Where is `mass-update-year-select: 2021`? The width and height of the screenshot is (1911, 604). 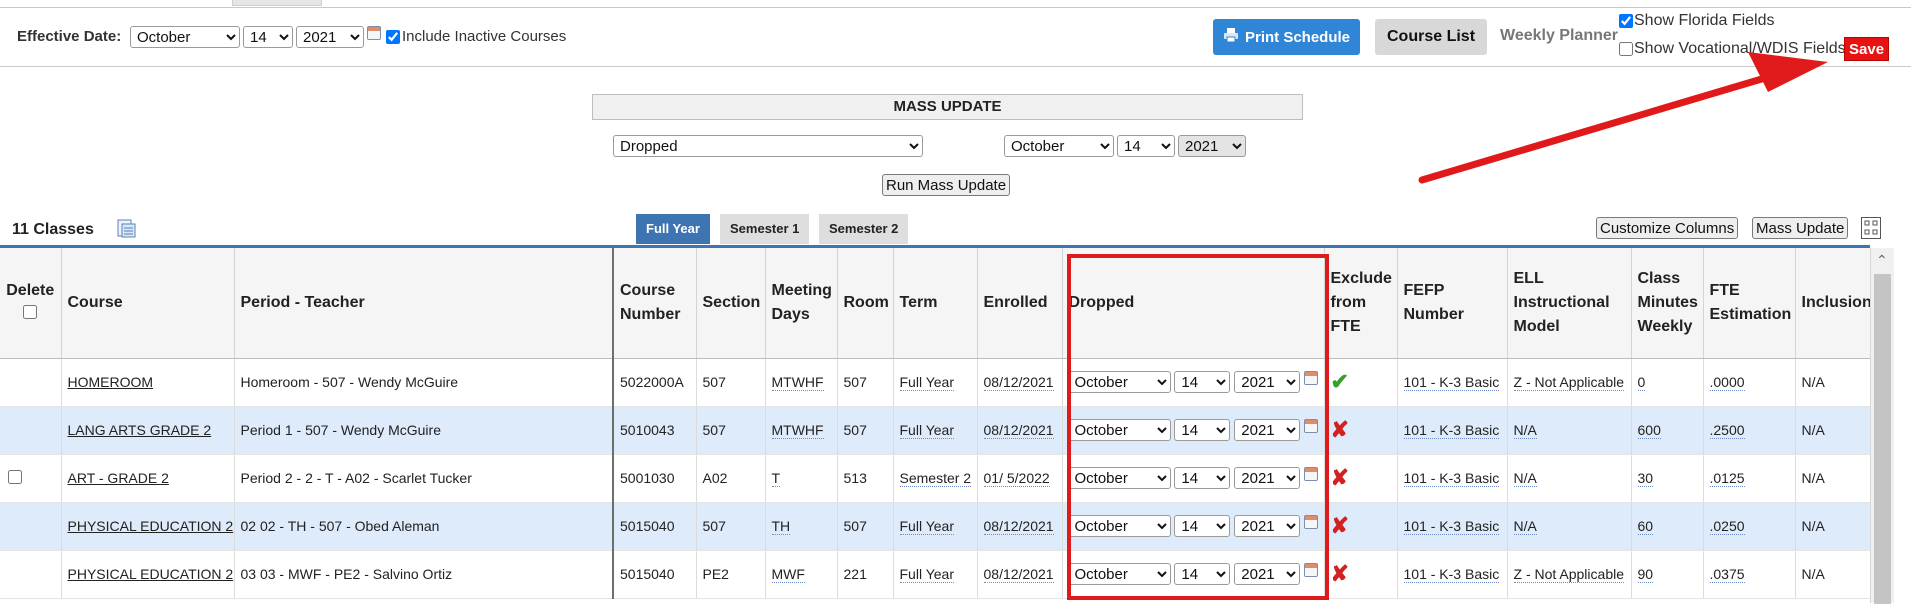 mass-update-year-select: 2021 is located at coordinates (1212, 146).